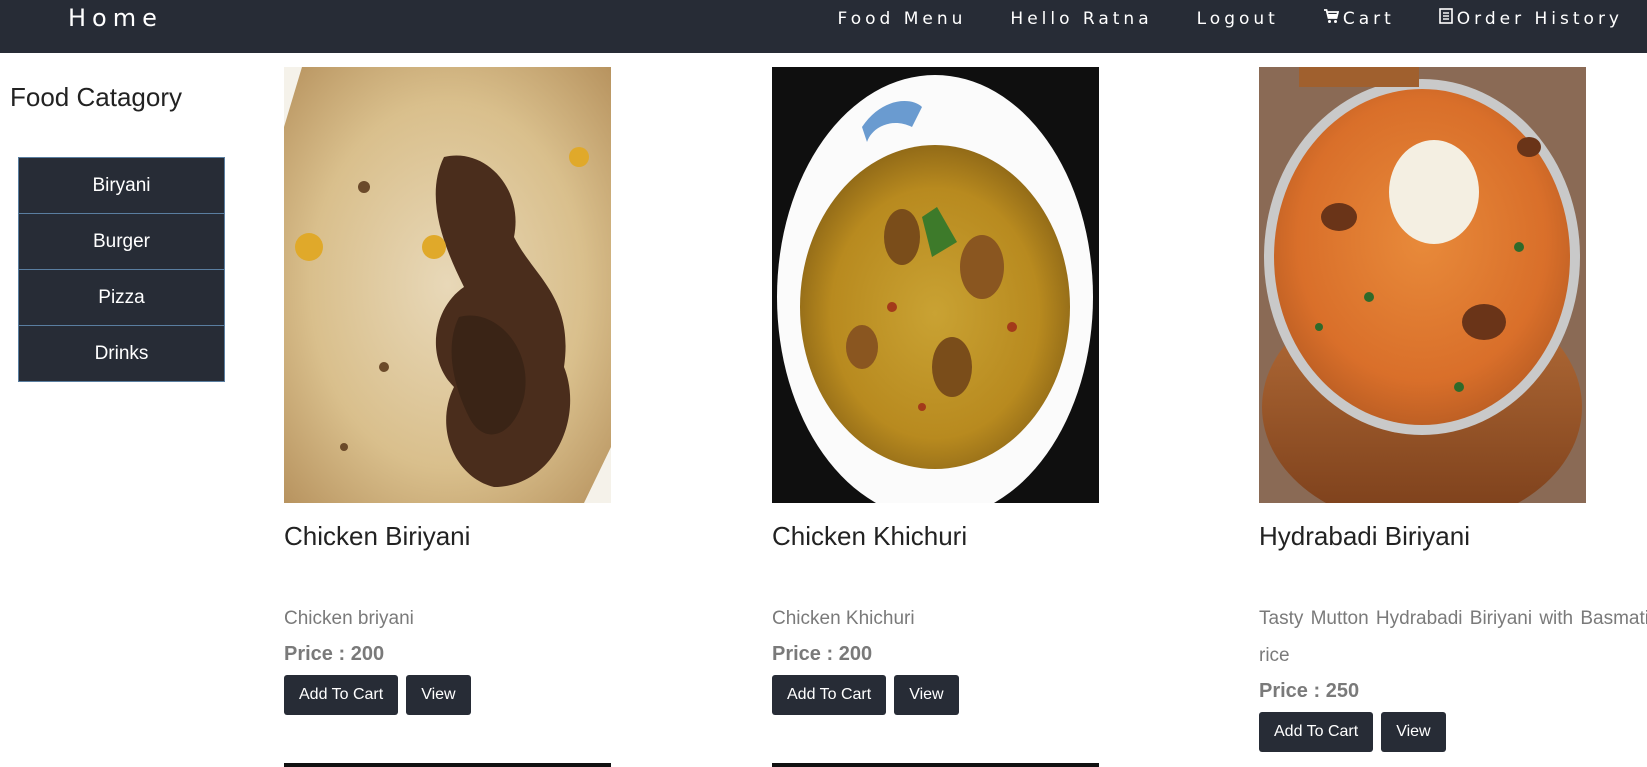 This screenshot has height=767, width=1647. I want to click on category-title: Food Catagory, so click(96, 97).